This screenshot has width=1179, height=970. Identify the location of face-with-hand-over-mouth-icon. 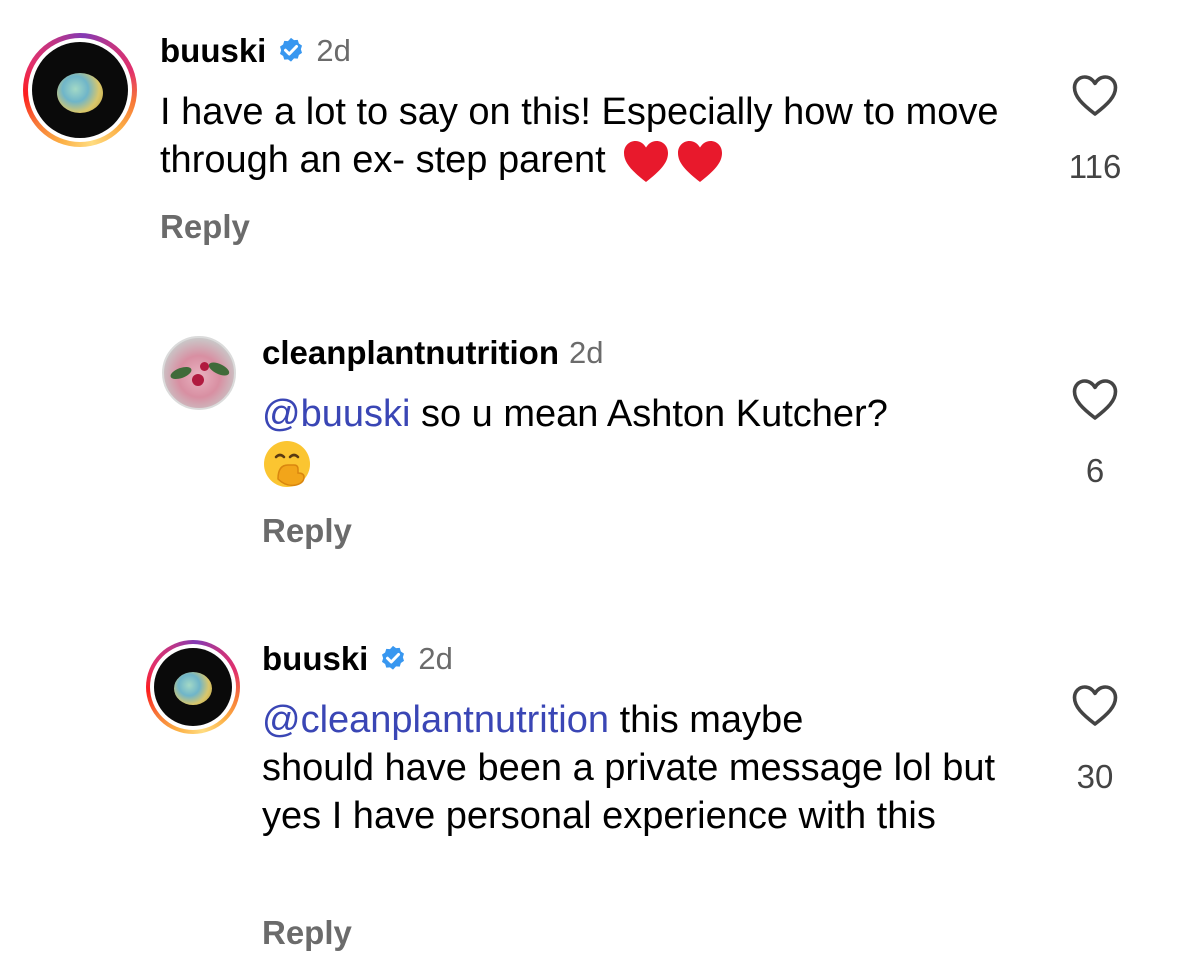
(287, 463).